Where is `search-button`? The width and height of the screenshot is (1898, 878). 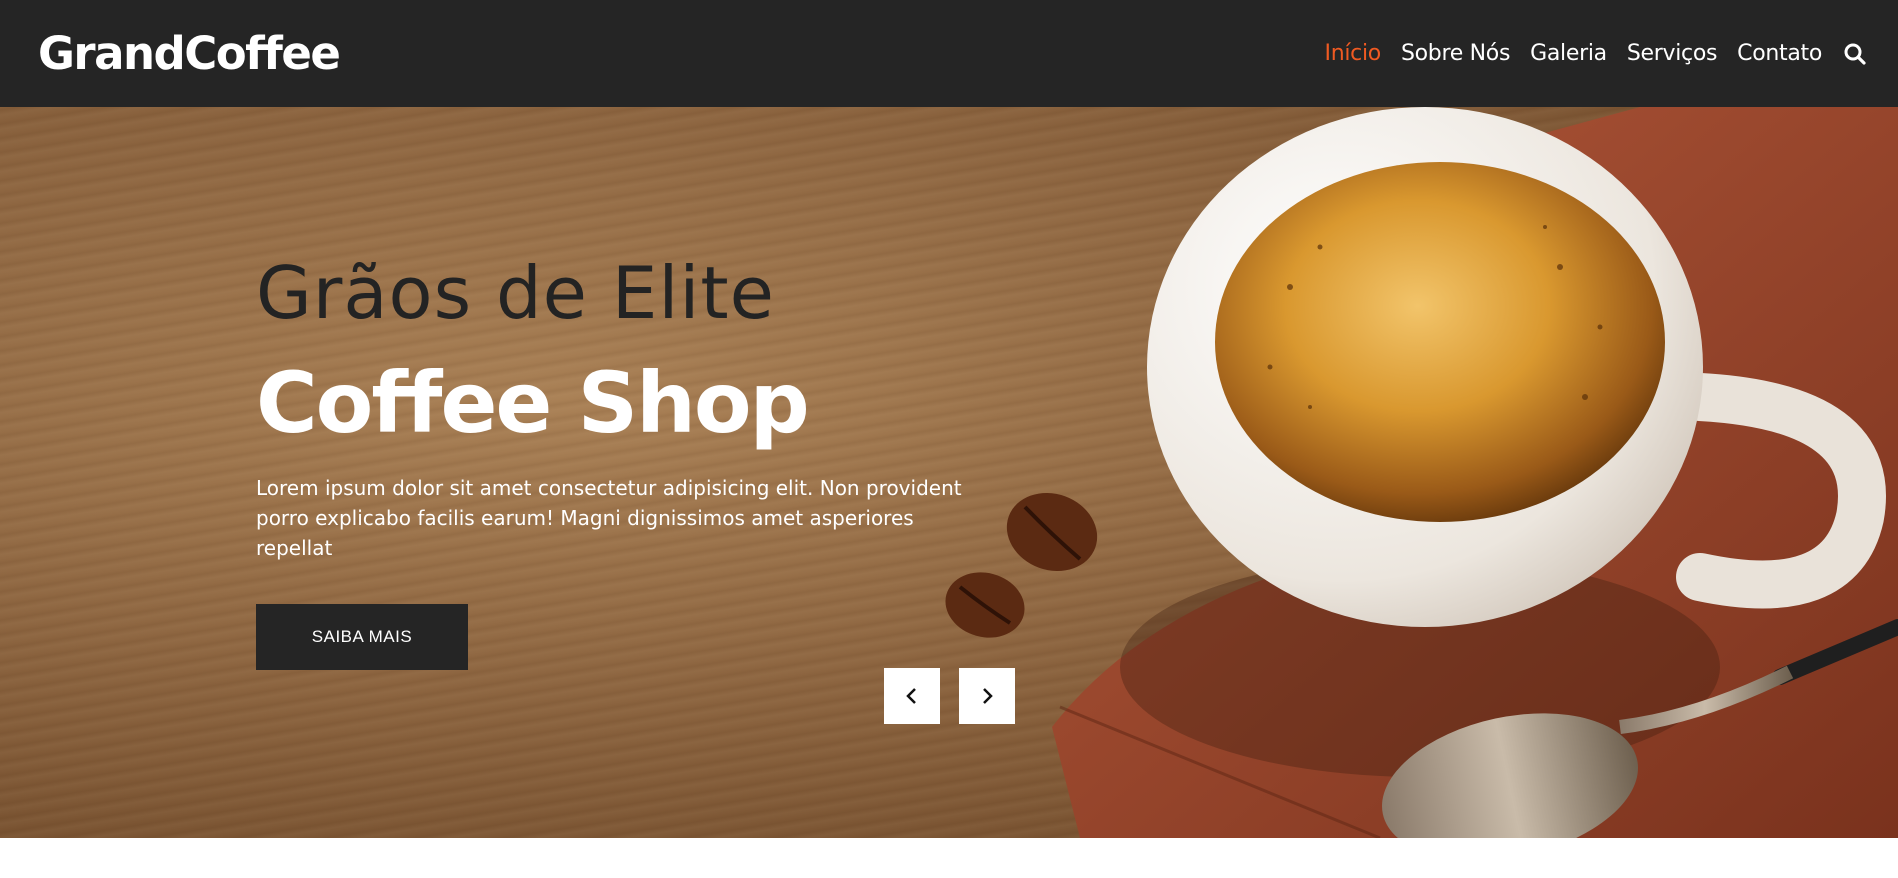 search-button is located at coordinates (1855, 54).